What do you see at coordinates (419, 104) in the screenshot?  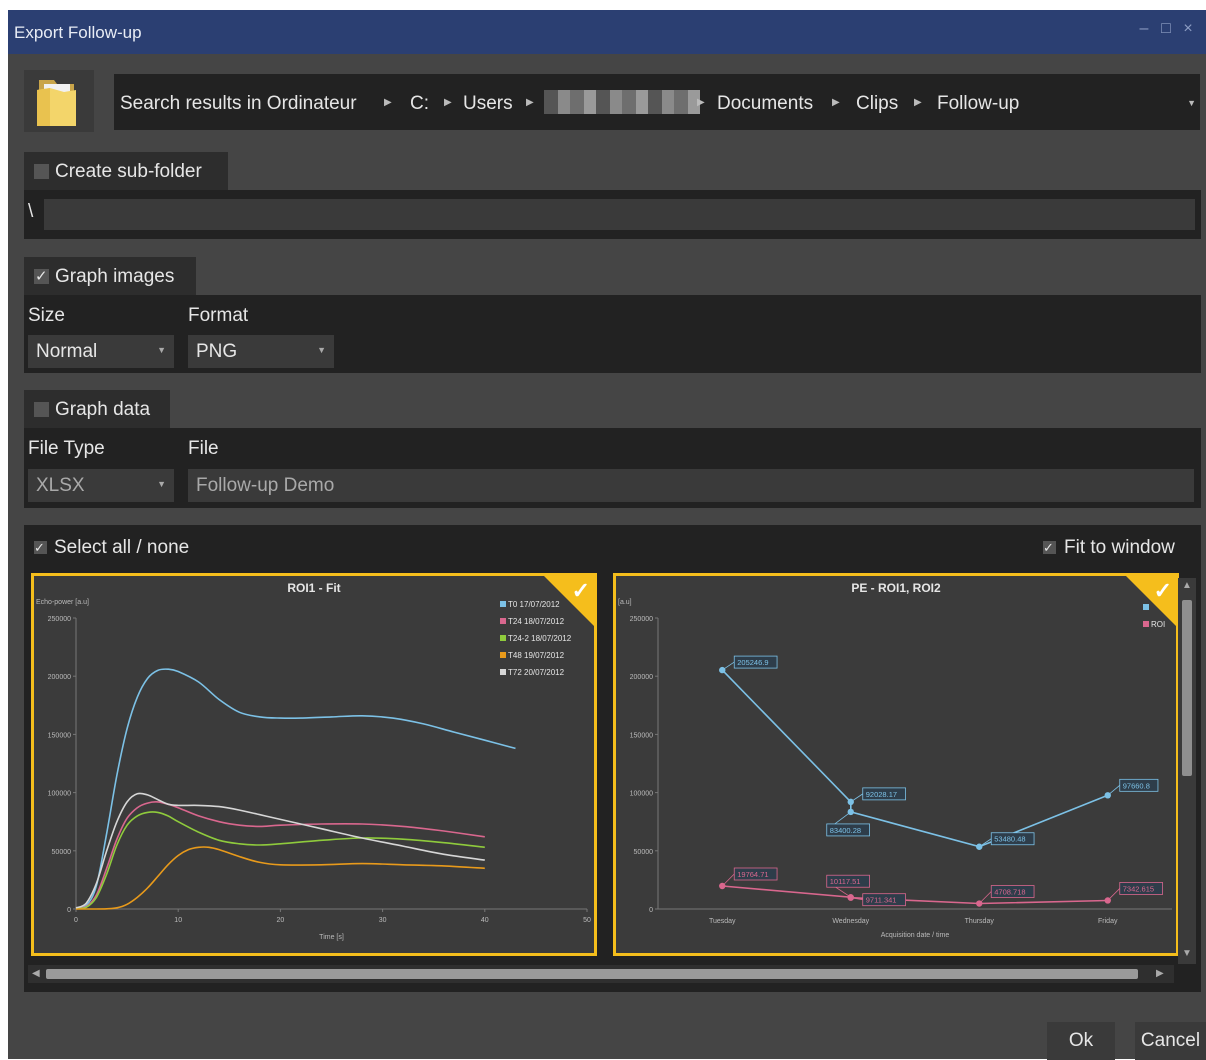 I see `breadcrumb-drive: C:` at bounding box center [419, 104].